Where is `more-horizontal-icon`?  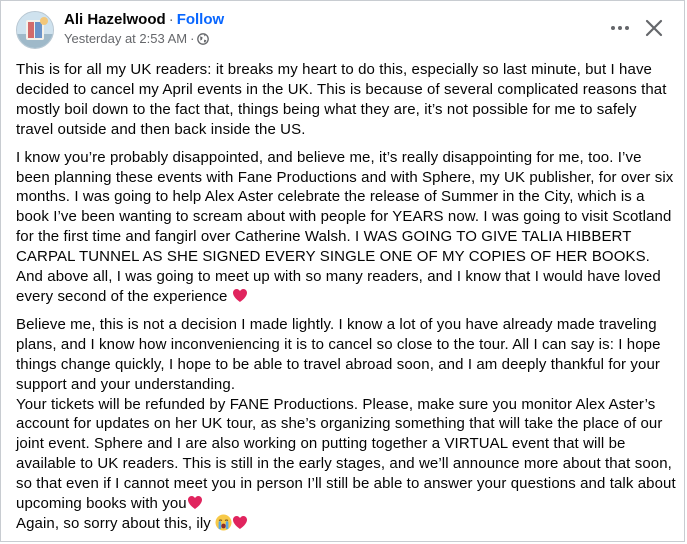
more-horizontal-icon is located at coordinates (620, 28).